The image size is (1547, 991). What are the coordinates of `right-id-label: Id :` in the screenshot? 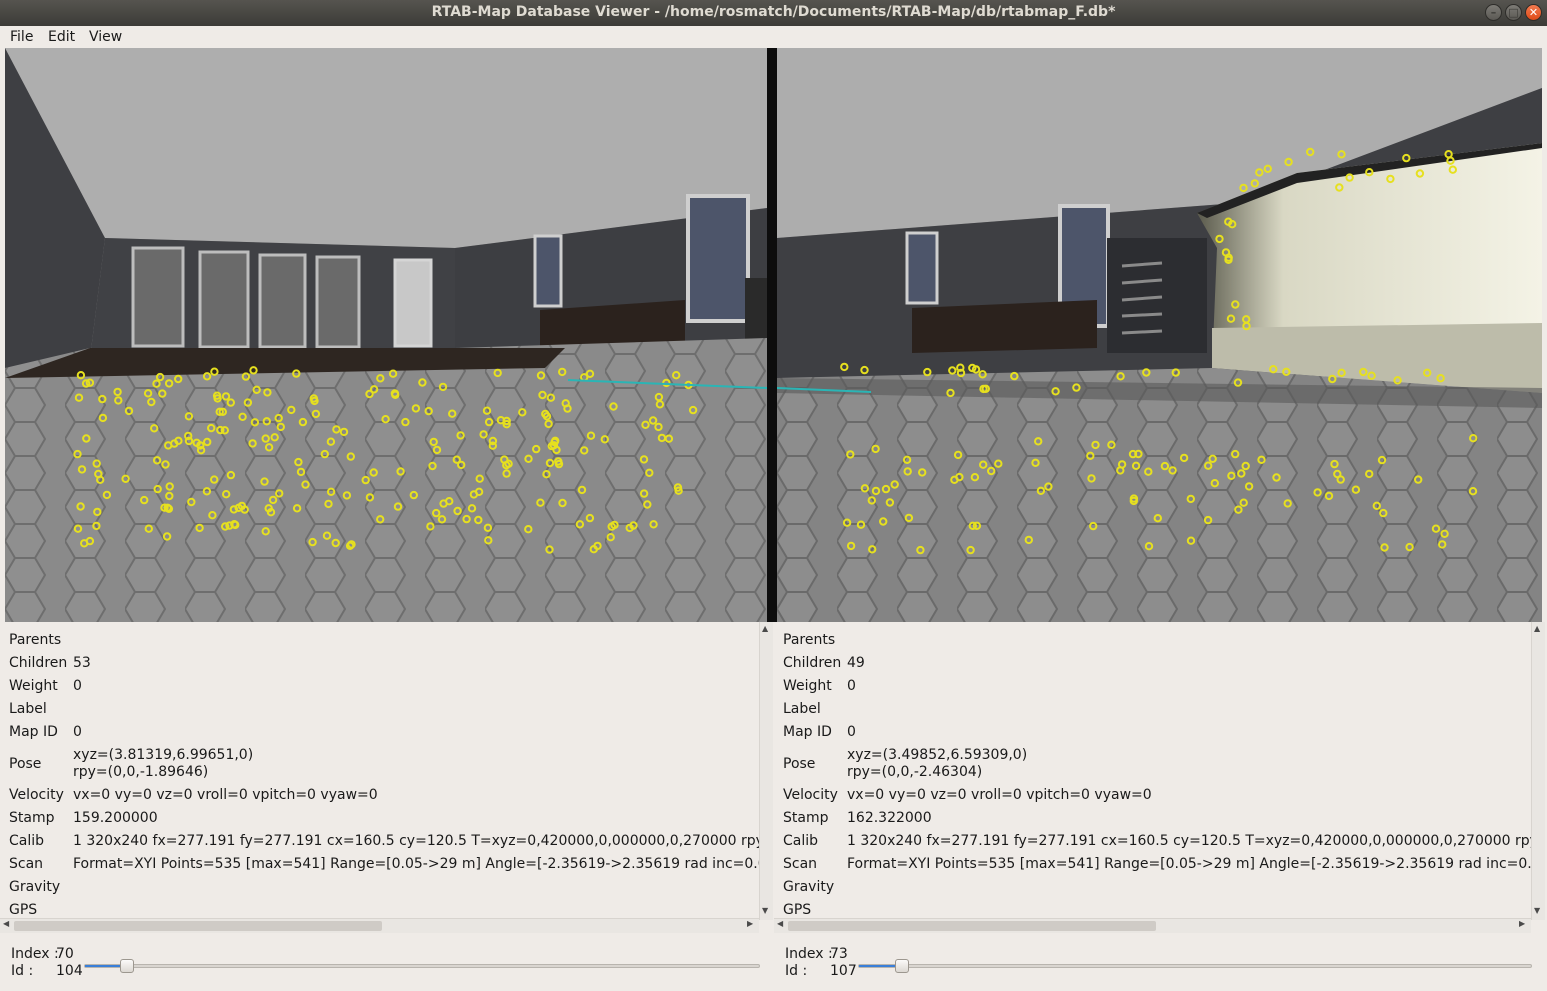 It's located at (796, 971).